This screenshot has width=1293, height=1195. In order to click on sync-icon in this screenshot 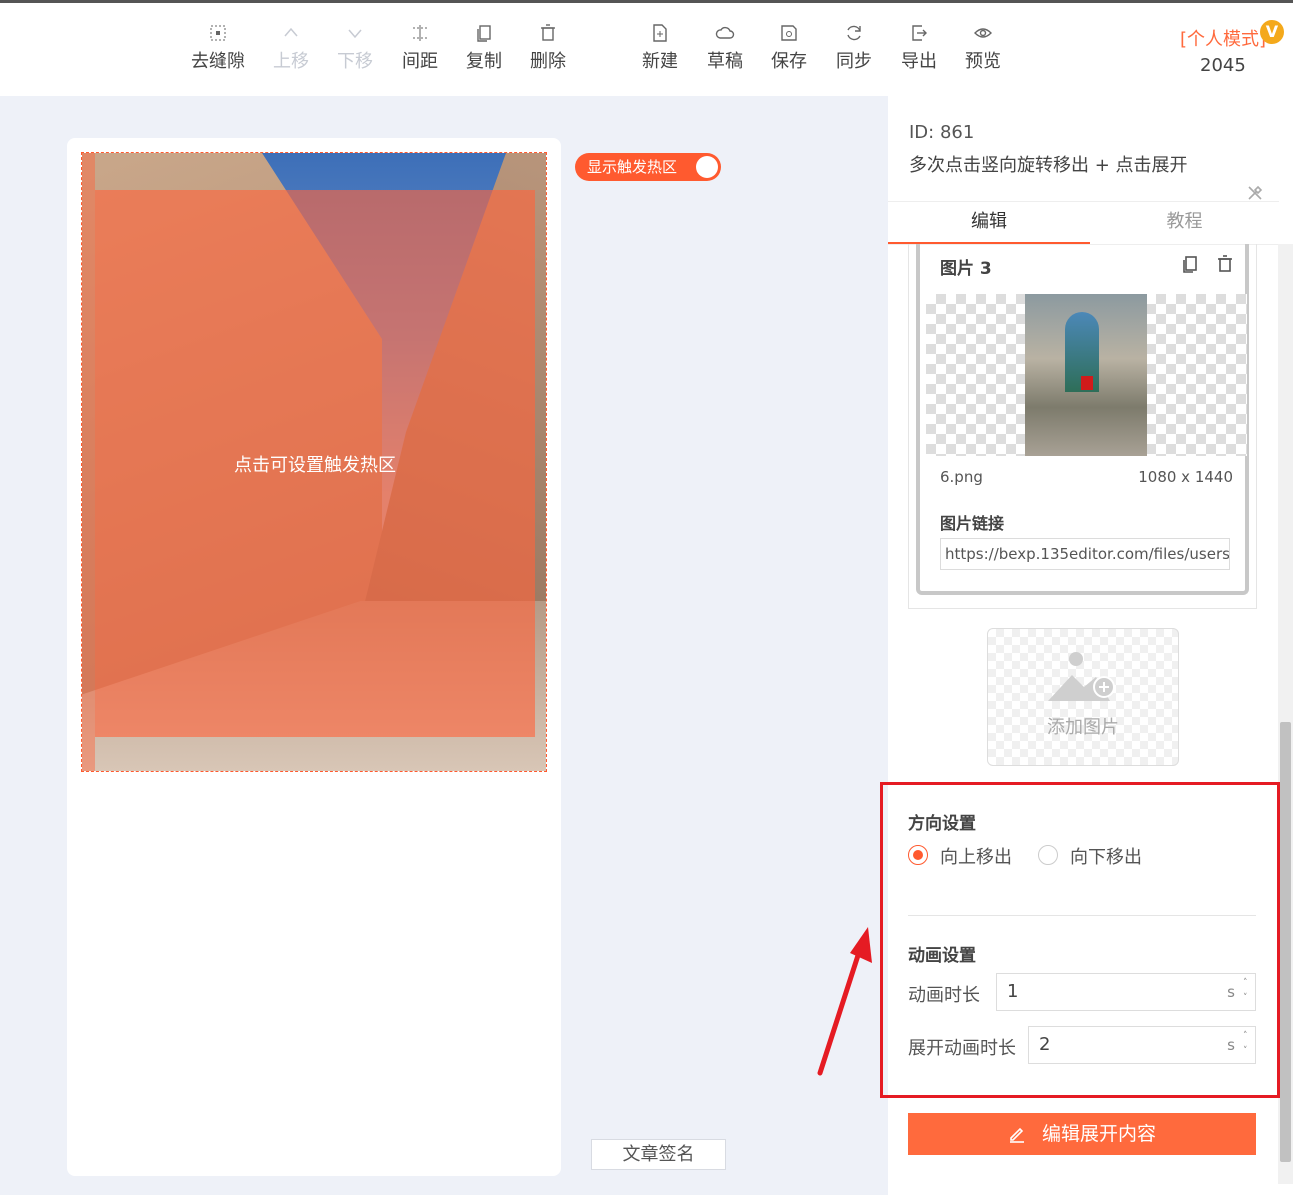, I will do `click(854, 33)`.